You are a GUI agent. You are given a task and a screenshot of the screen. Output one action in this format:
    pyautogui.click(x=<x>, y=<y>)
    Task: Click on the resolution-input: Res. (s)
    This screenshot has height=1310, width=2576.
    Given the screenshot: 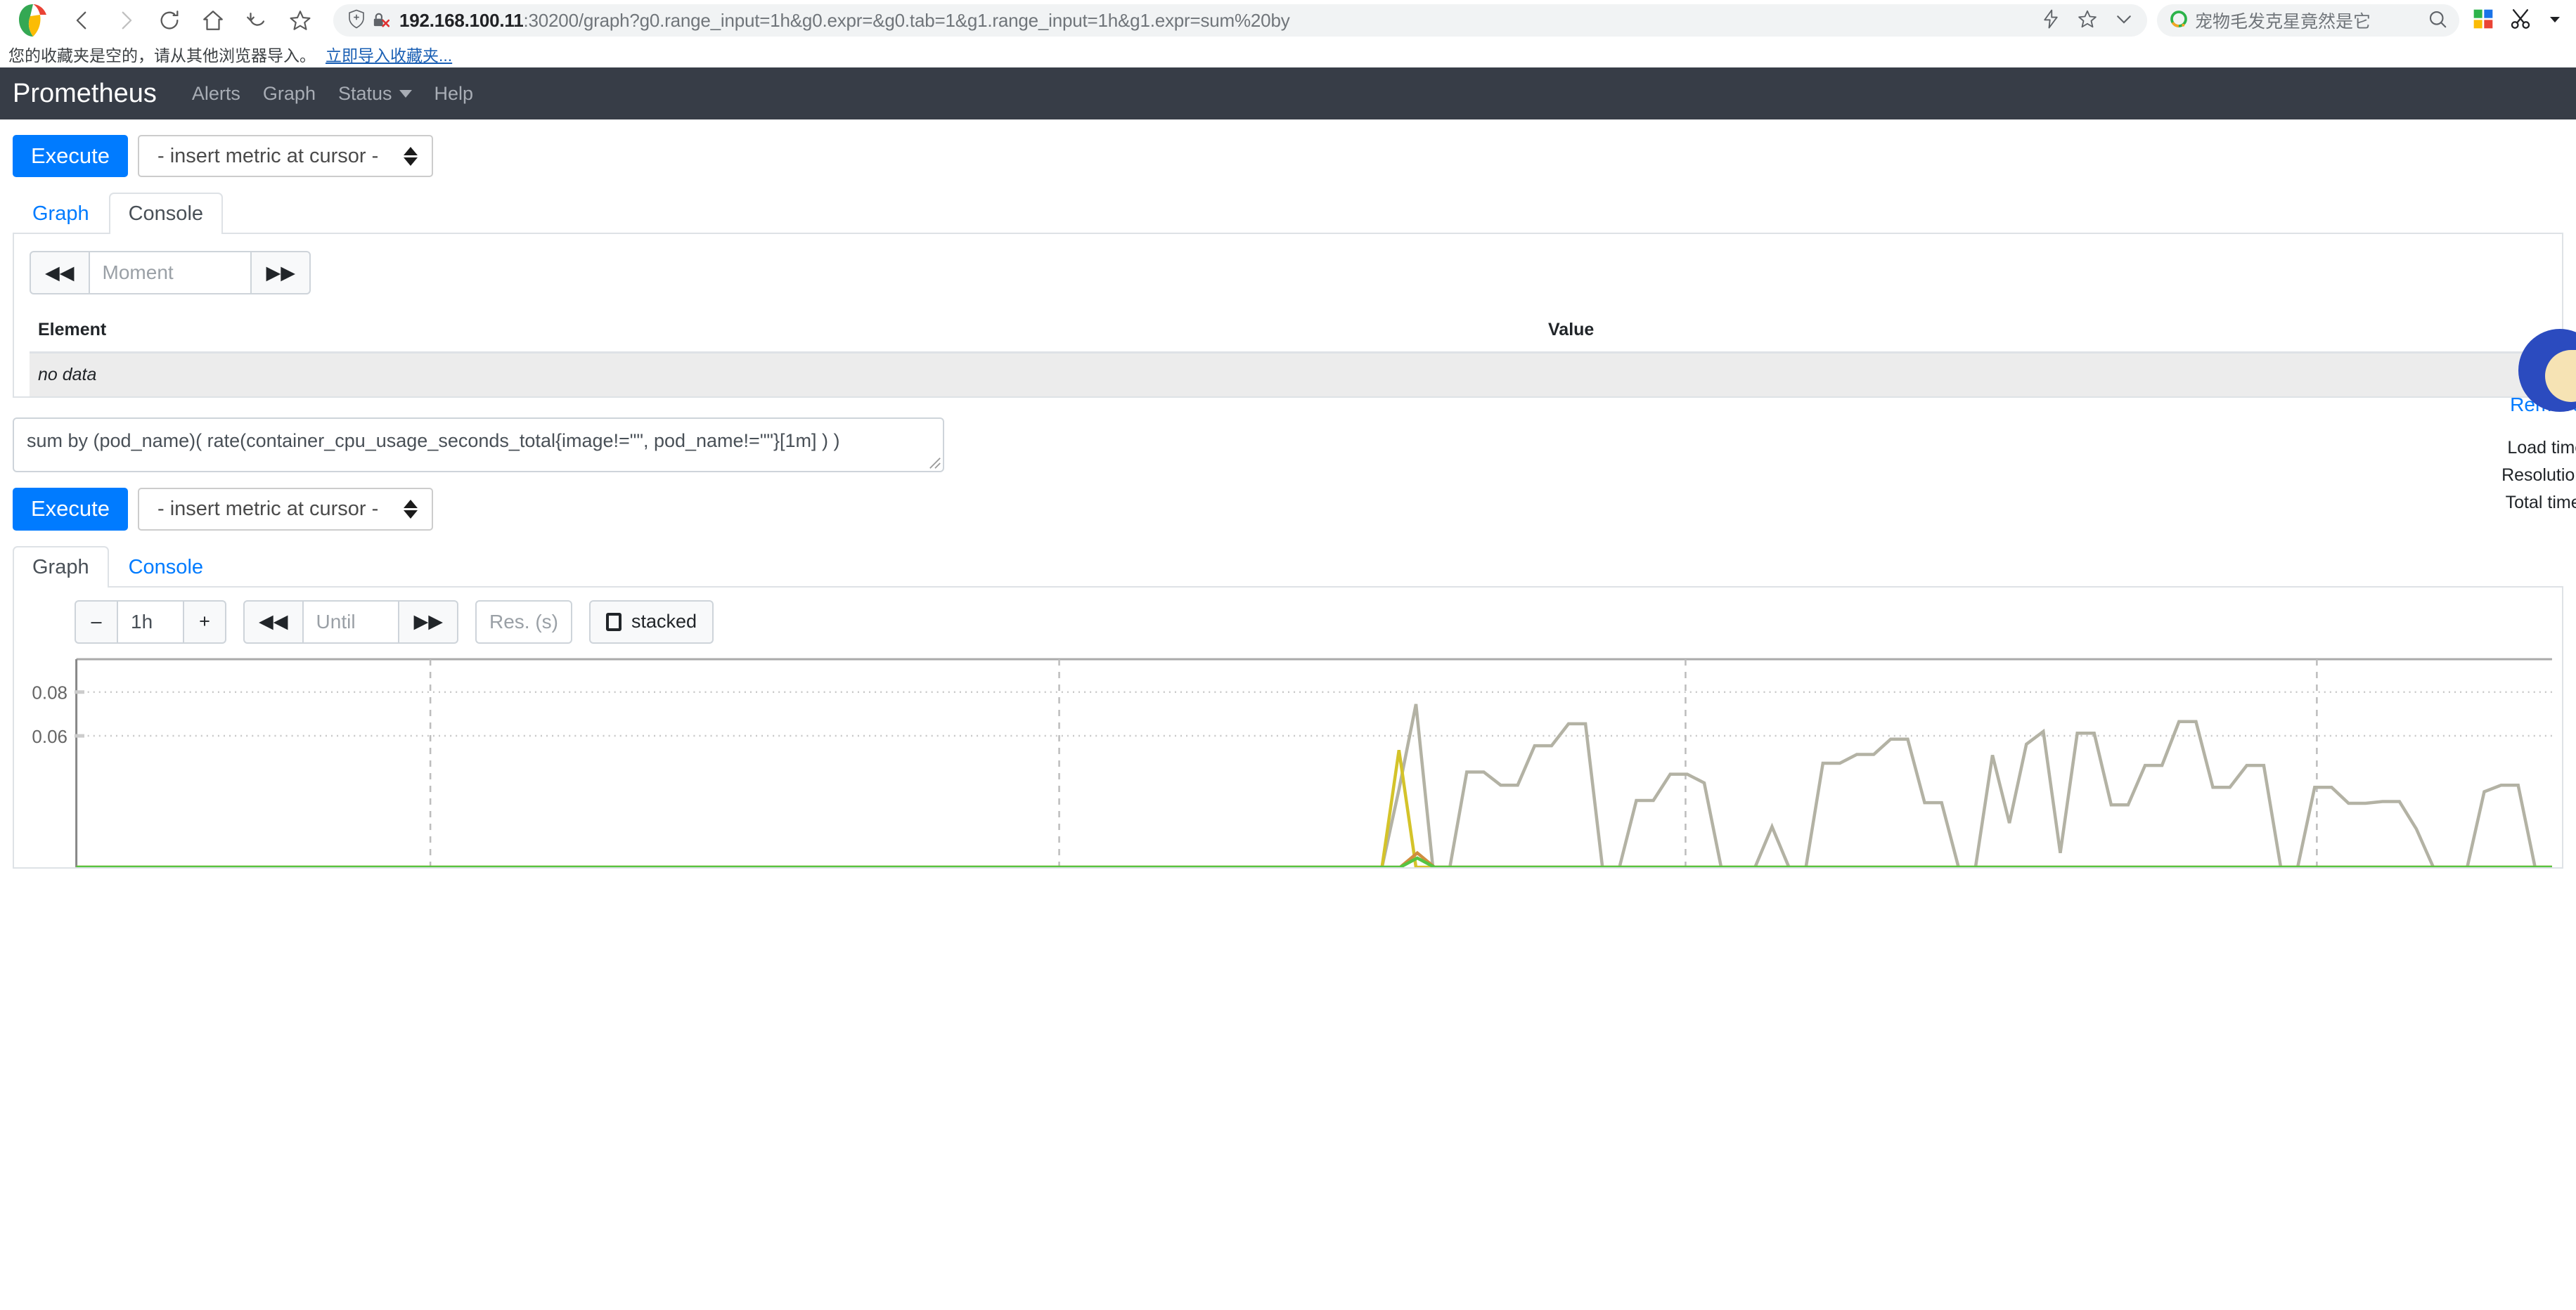 What is the action you would take?
    pyautogui.click(x=523, y=622)
    